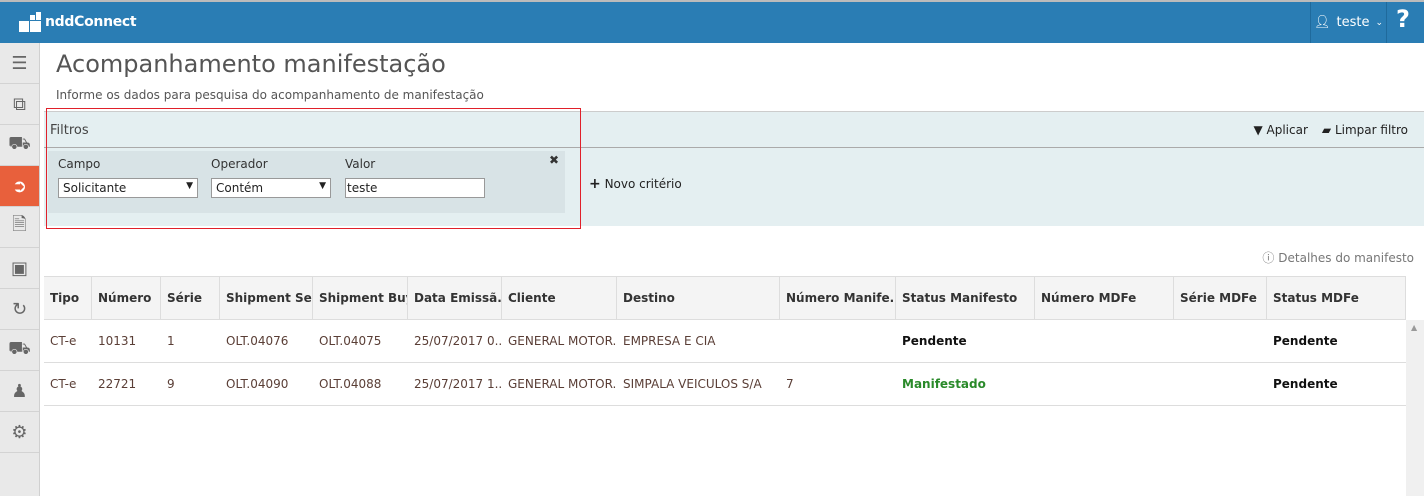  Describe the element at coordinates (126, 298) in the screenshot. I see `column-header: Número` at that location.